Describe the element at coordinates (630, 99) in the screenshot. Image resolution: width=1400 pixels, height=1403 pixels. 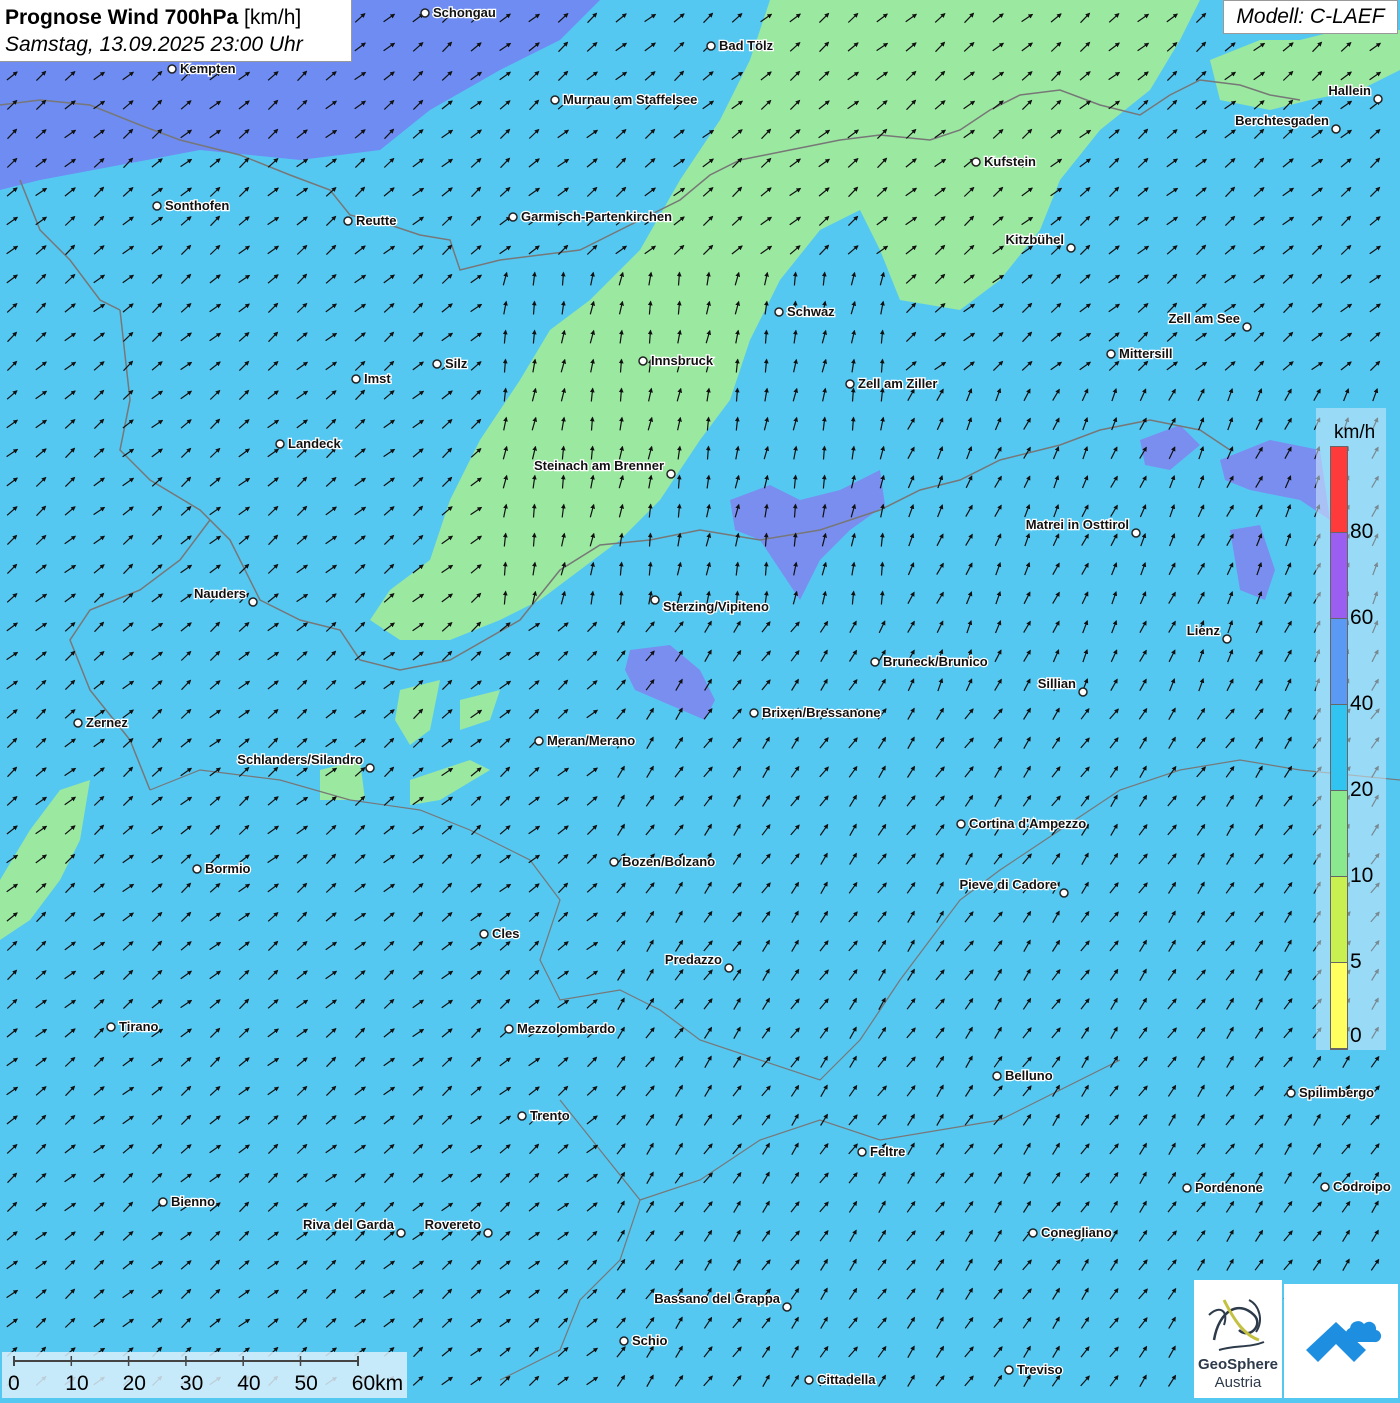
I see `city-label: Murnau am Staffelsee` at that location.